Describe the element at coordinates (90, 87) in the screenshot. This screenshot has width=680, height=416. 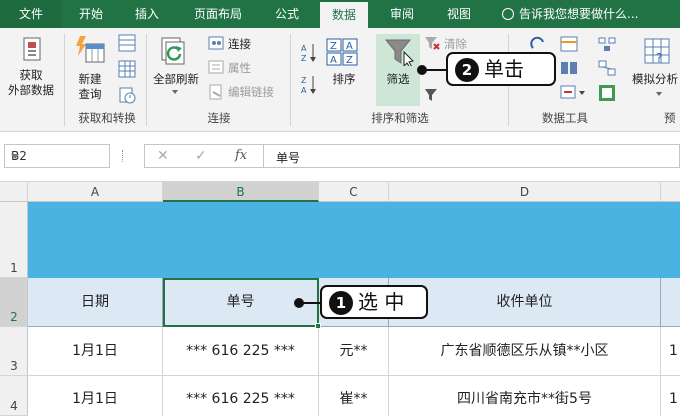
I see `new-query-button: 新建 查询` at that location.